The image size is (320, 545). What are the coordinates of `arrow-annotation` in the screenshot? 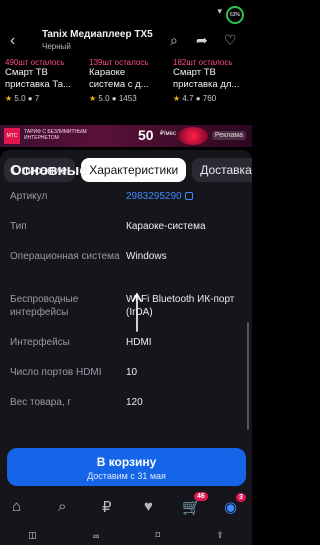 It's located at (137, 312).